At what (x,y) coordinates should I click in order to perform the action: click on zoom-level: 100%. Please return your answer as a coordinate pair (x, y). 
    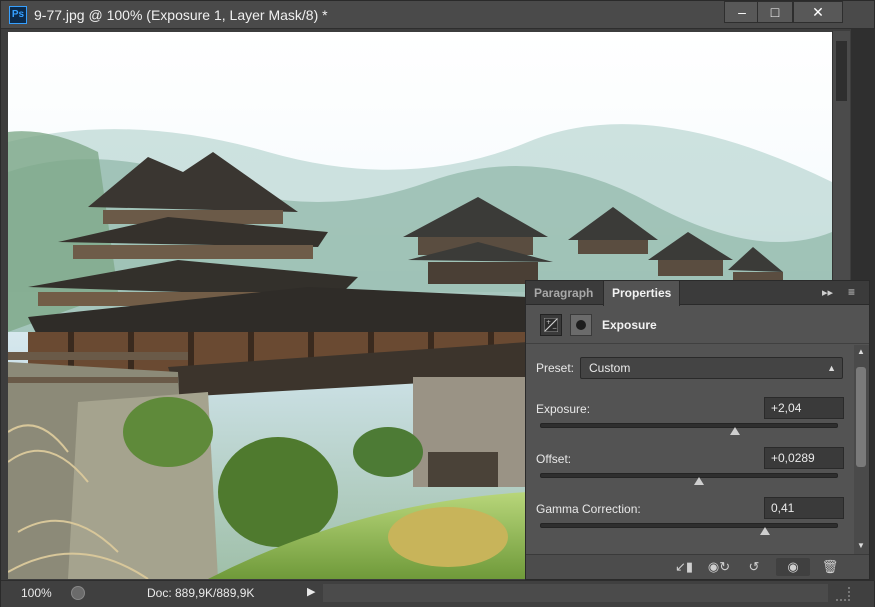
    Looking at the image, I should click on (36, 593).